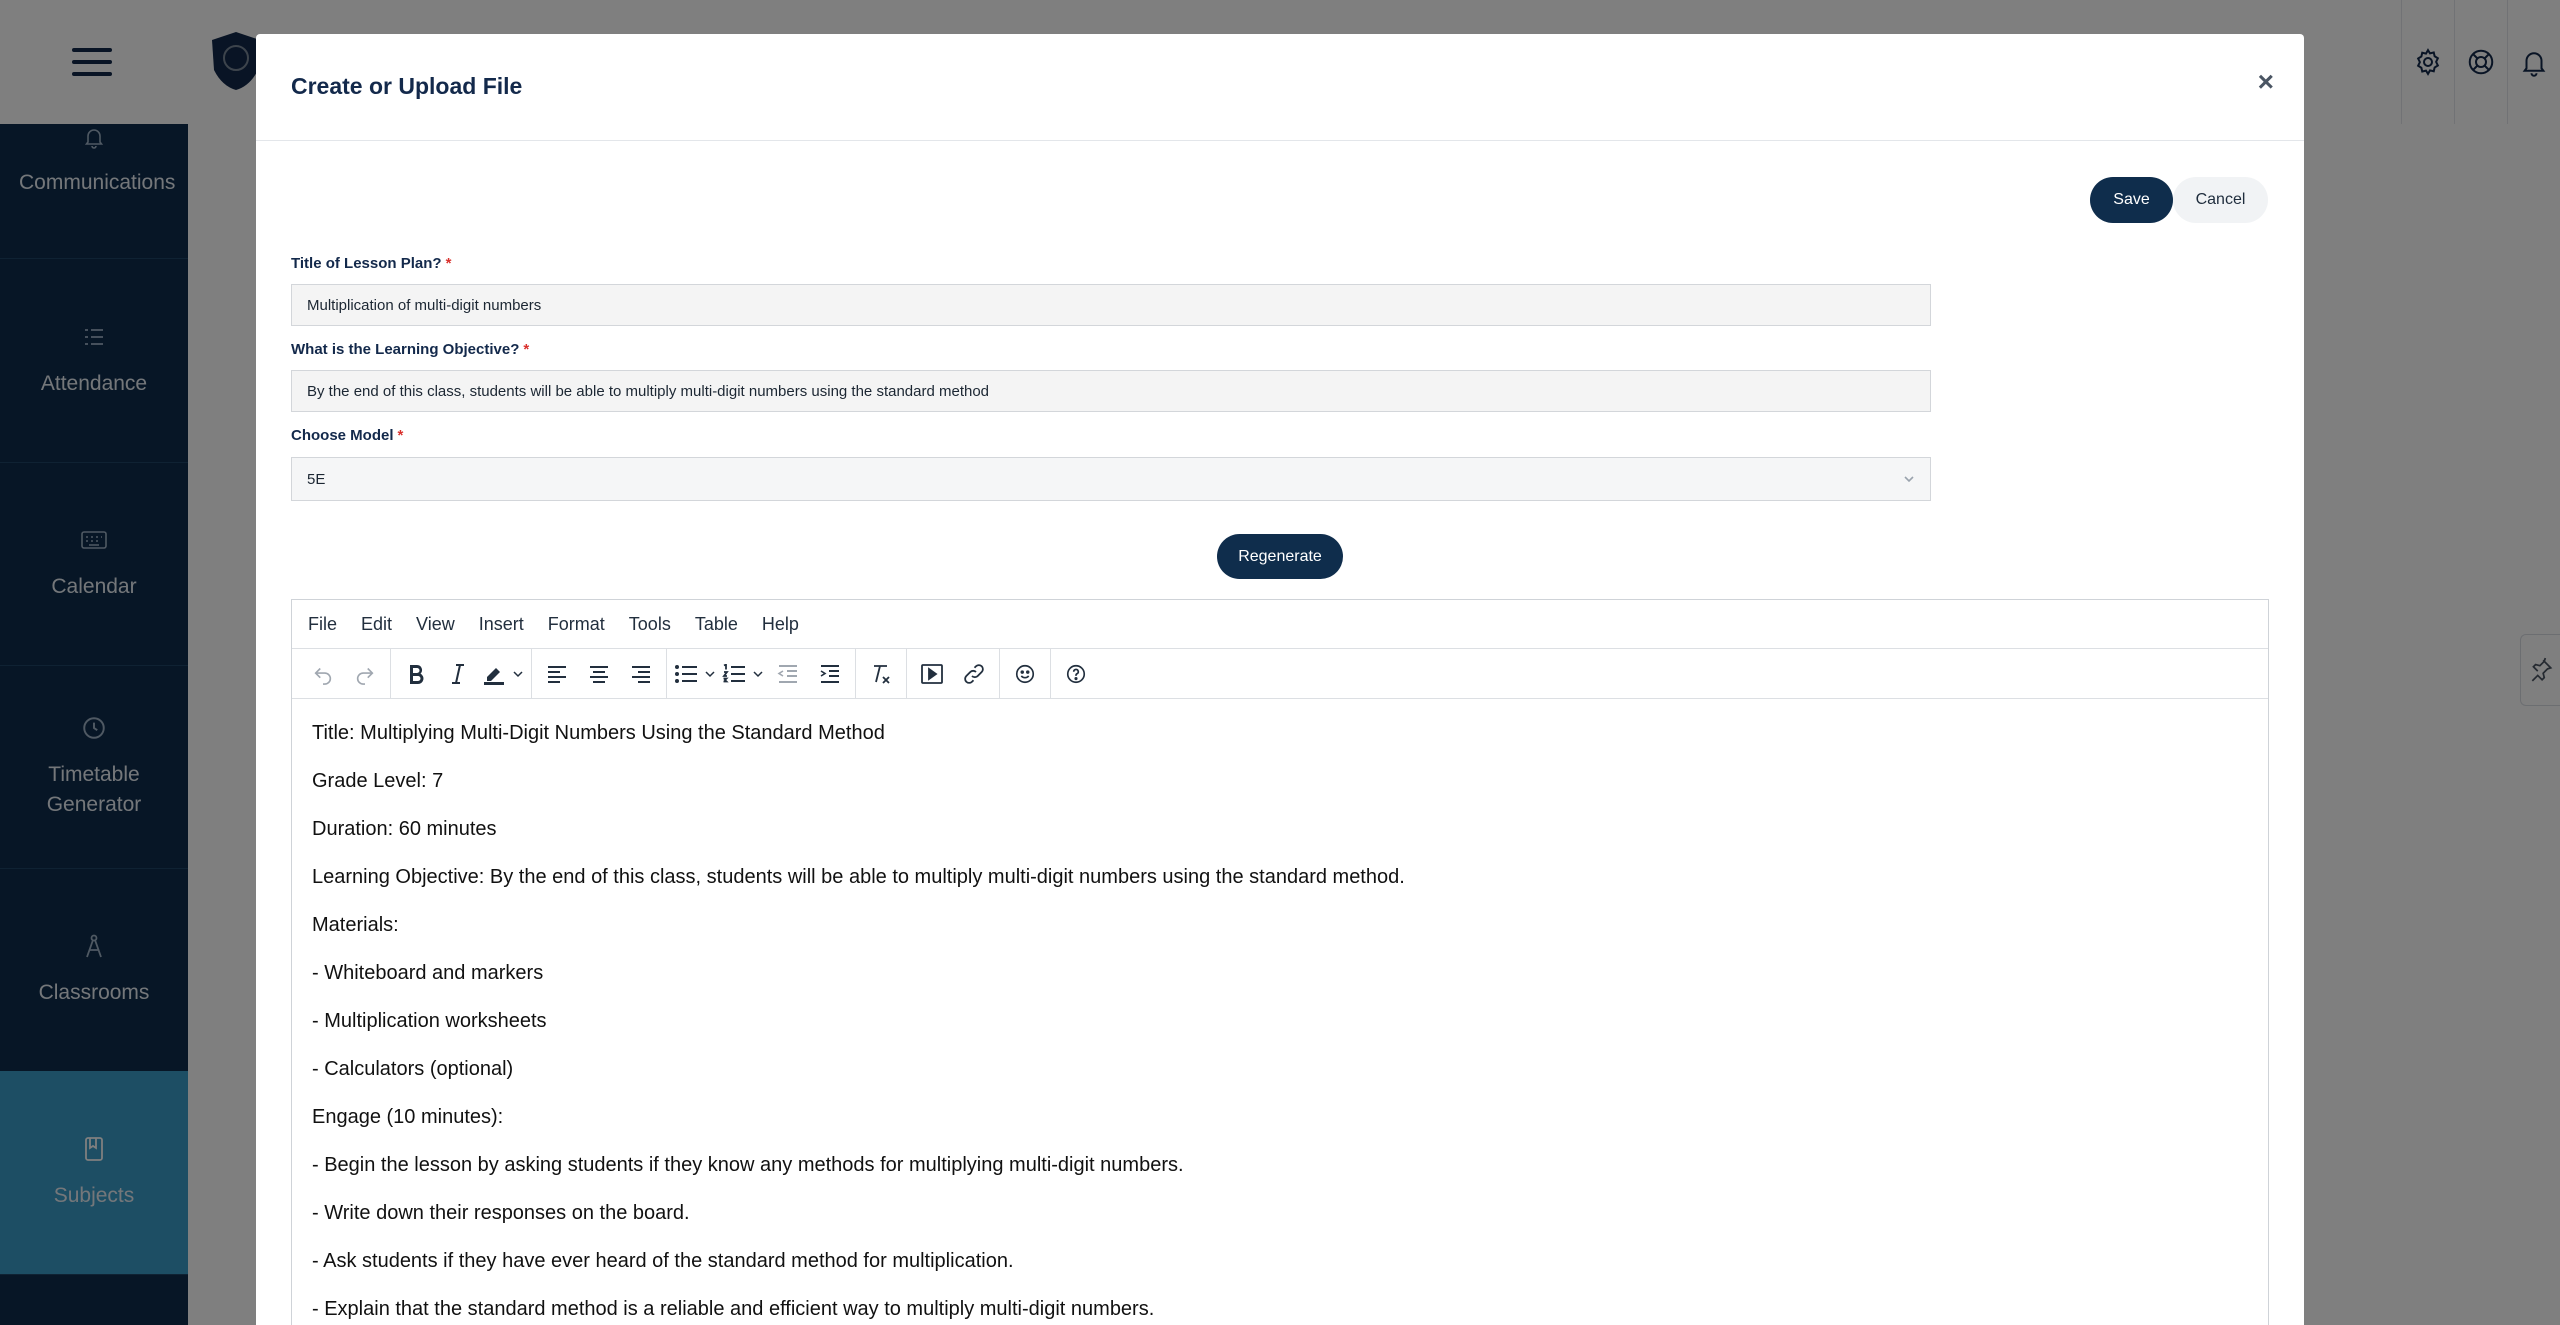 The height and width of the screenshot is (1325, 2560). I want to click on menu-tools: Tools, so click(650, 624).